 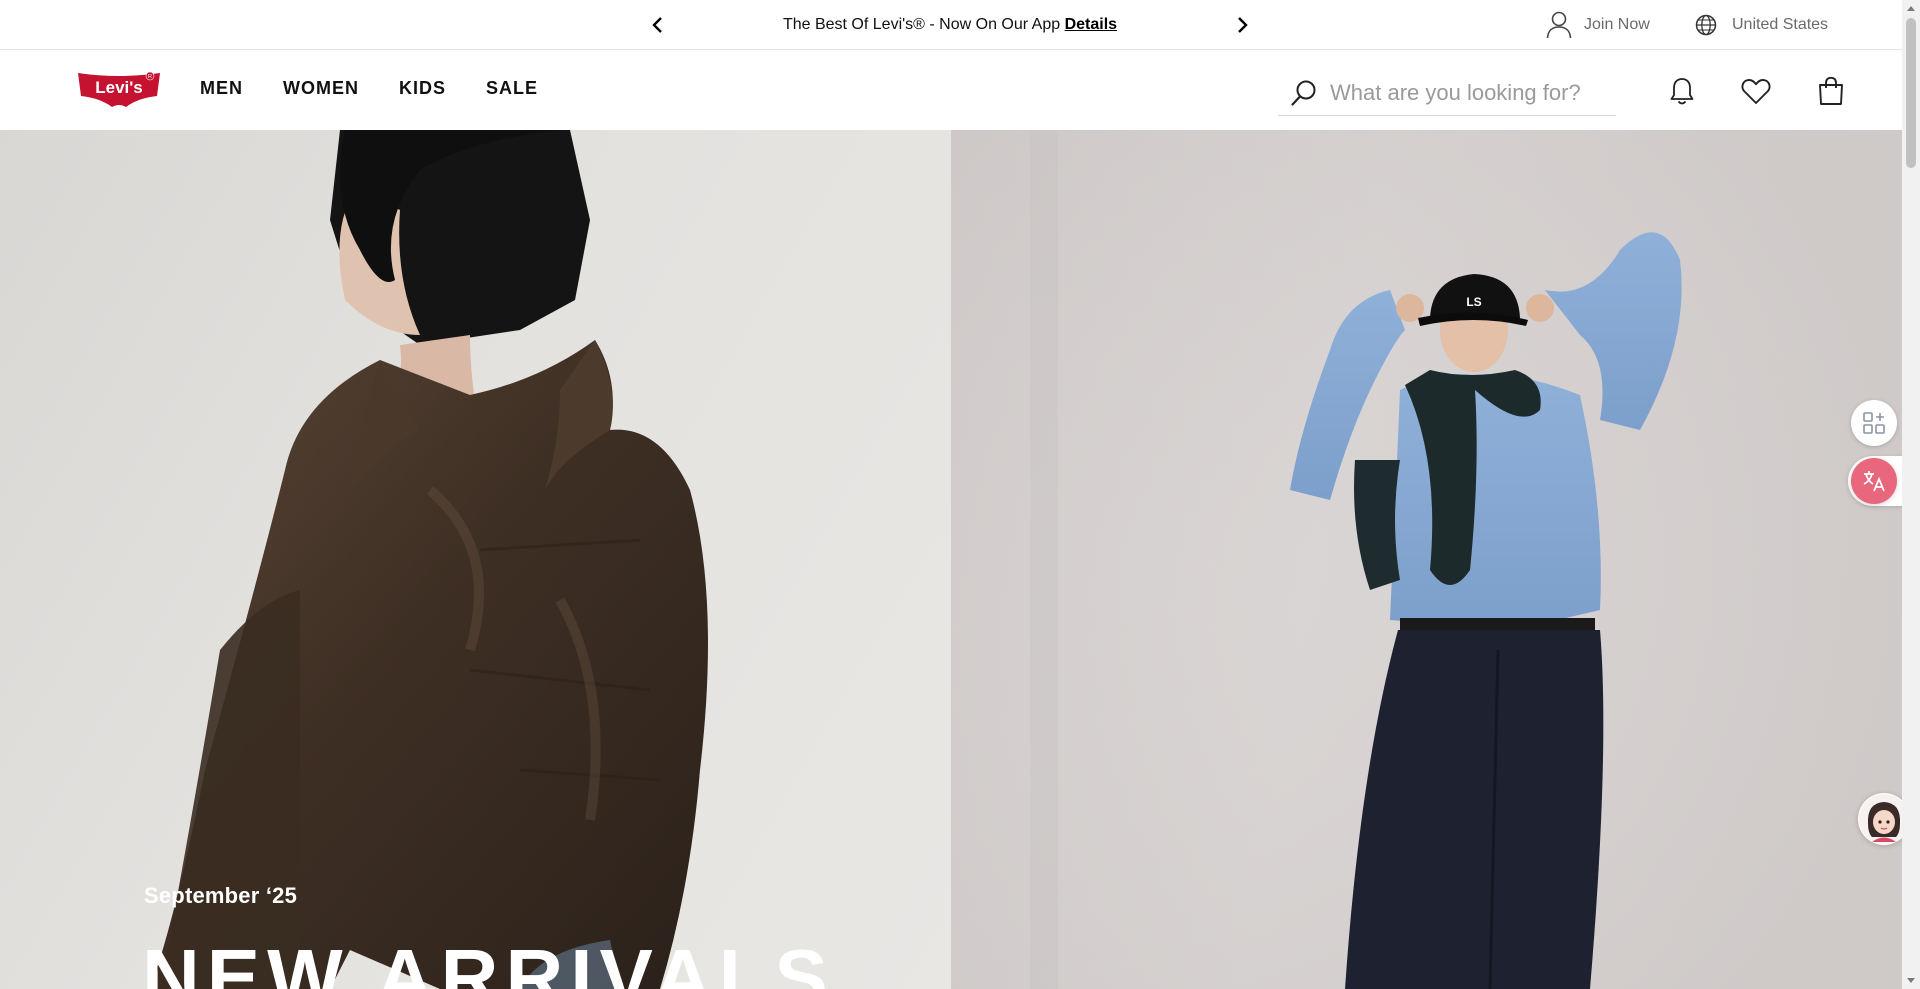 I want to click on heart-icon, so click(x=1756, y=91).